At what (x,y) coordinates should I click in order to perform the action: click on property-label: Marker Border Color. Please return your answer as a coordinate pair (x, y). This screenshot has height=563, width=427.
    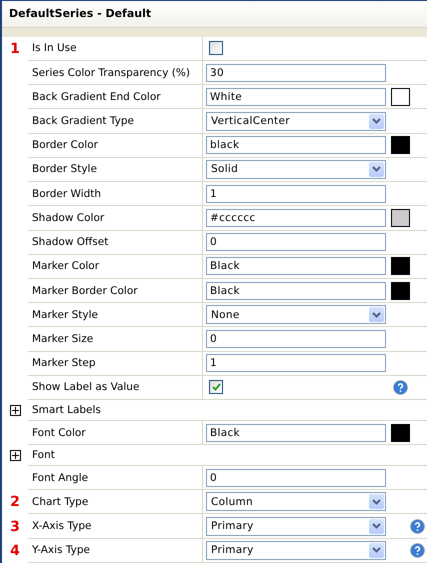
    Looking at the image, I should click on (85, 290).